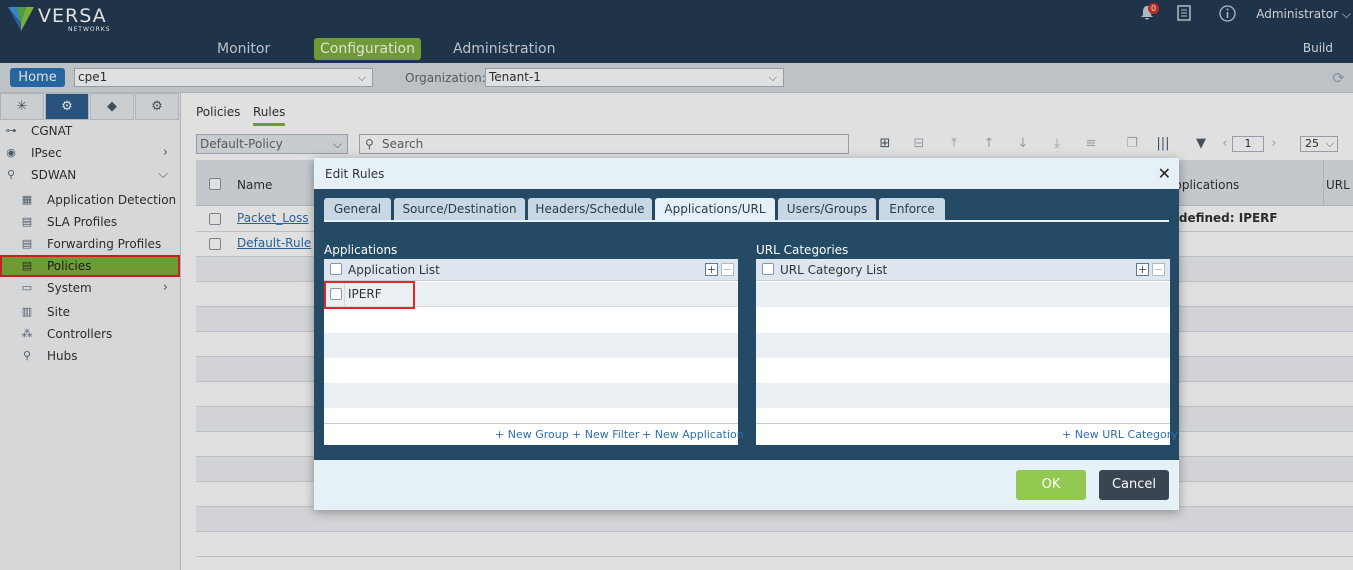  Describe the element at coordinates (967, 434) in the screenshot. I see `url-category-list-footer: + New URL Category` at that location.